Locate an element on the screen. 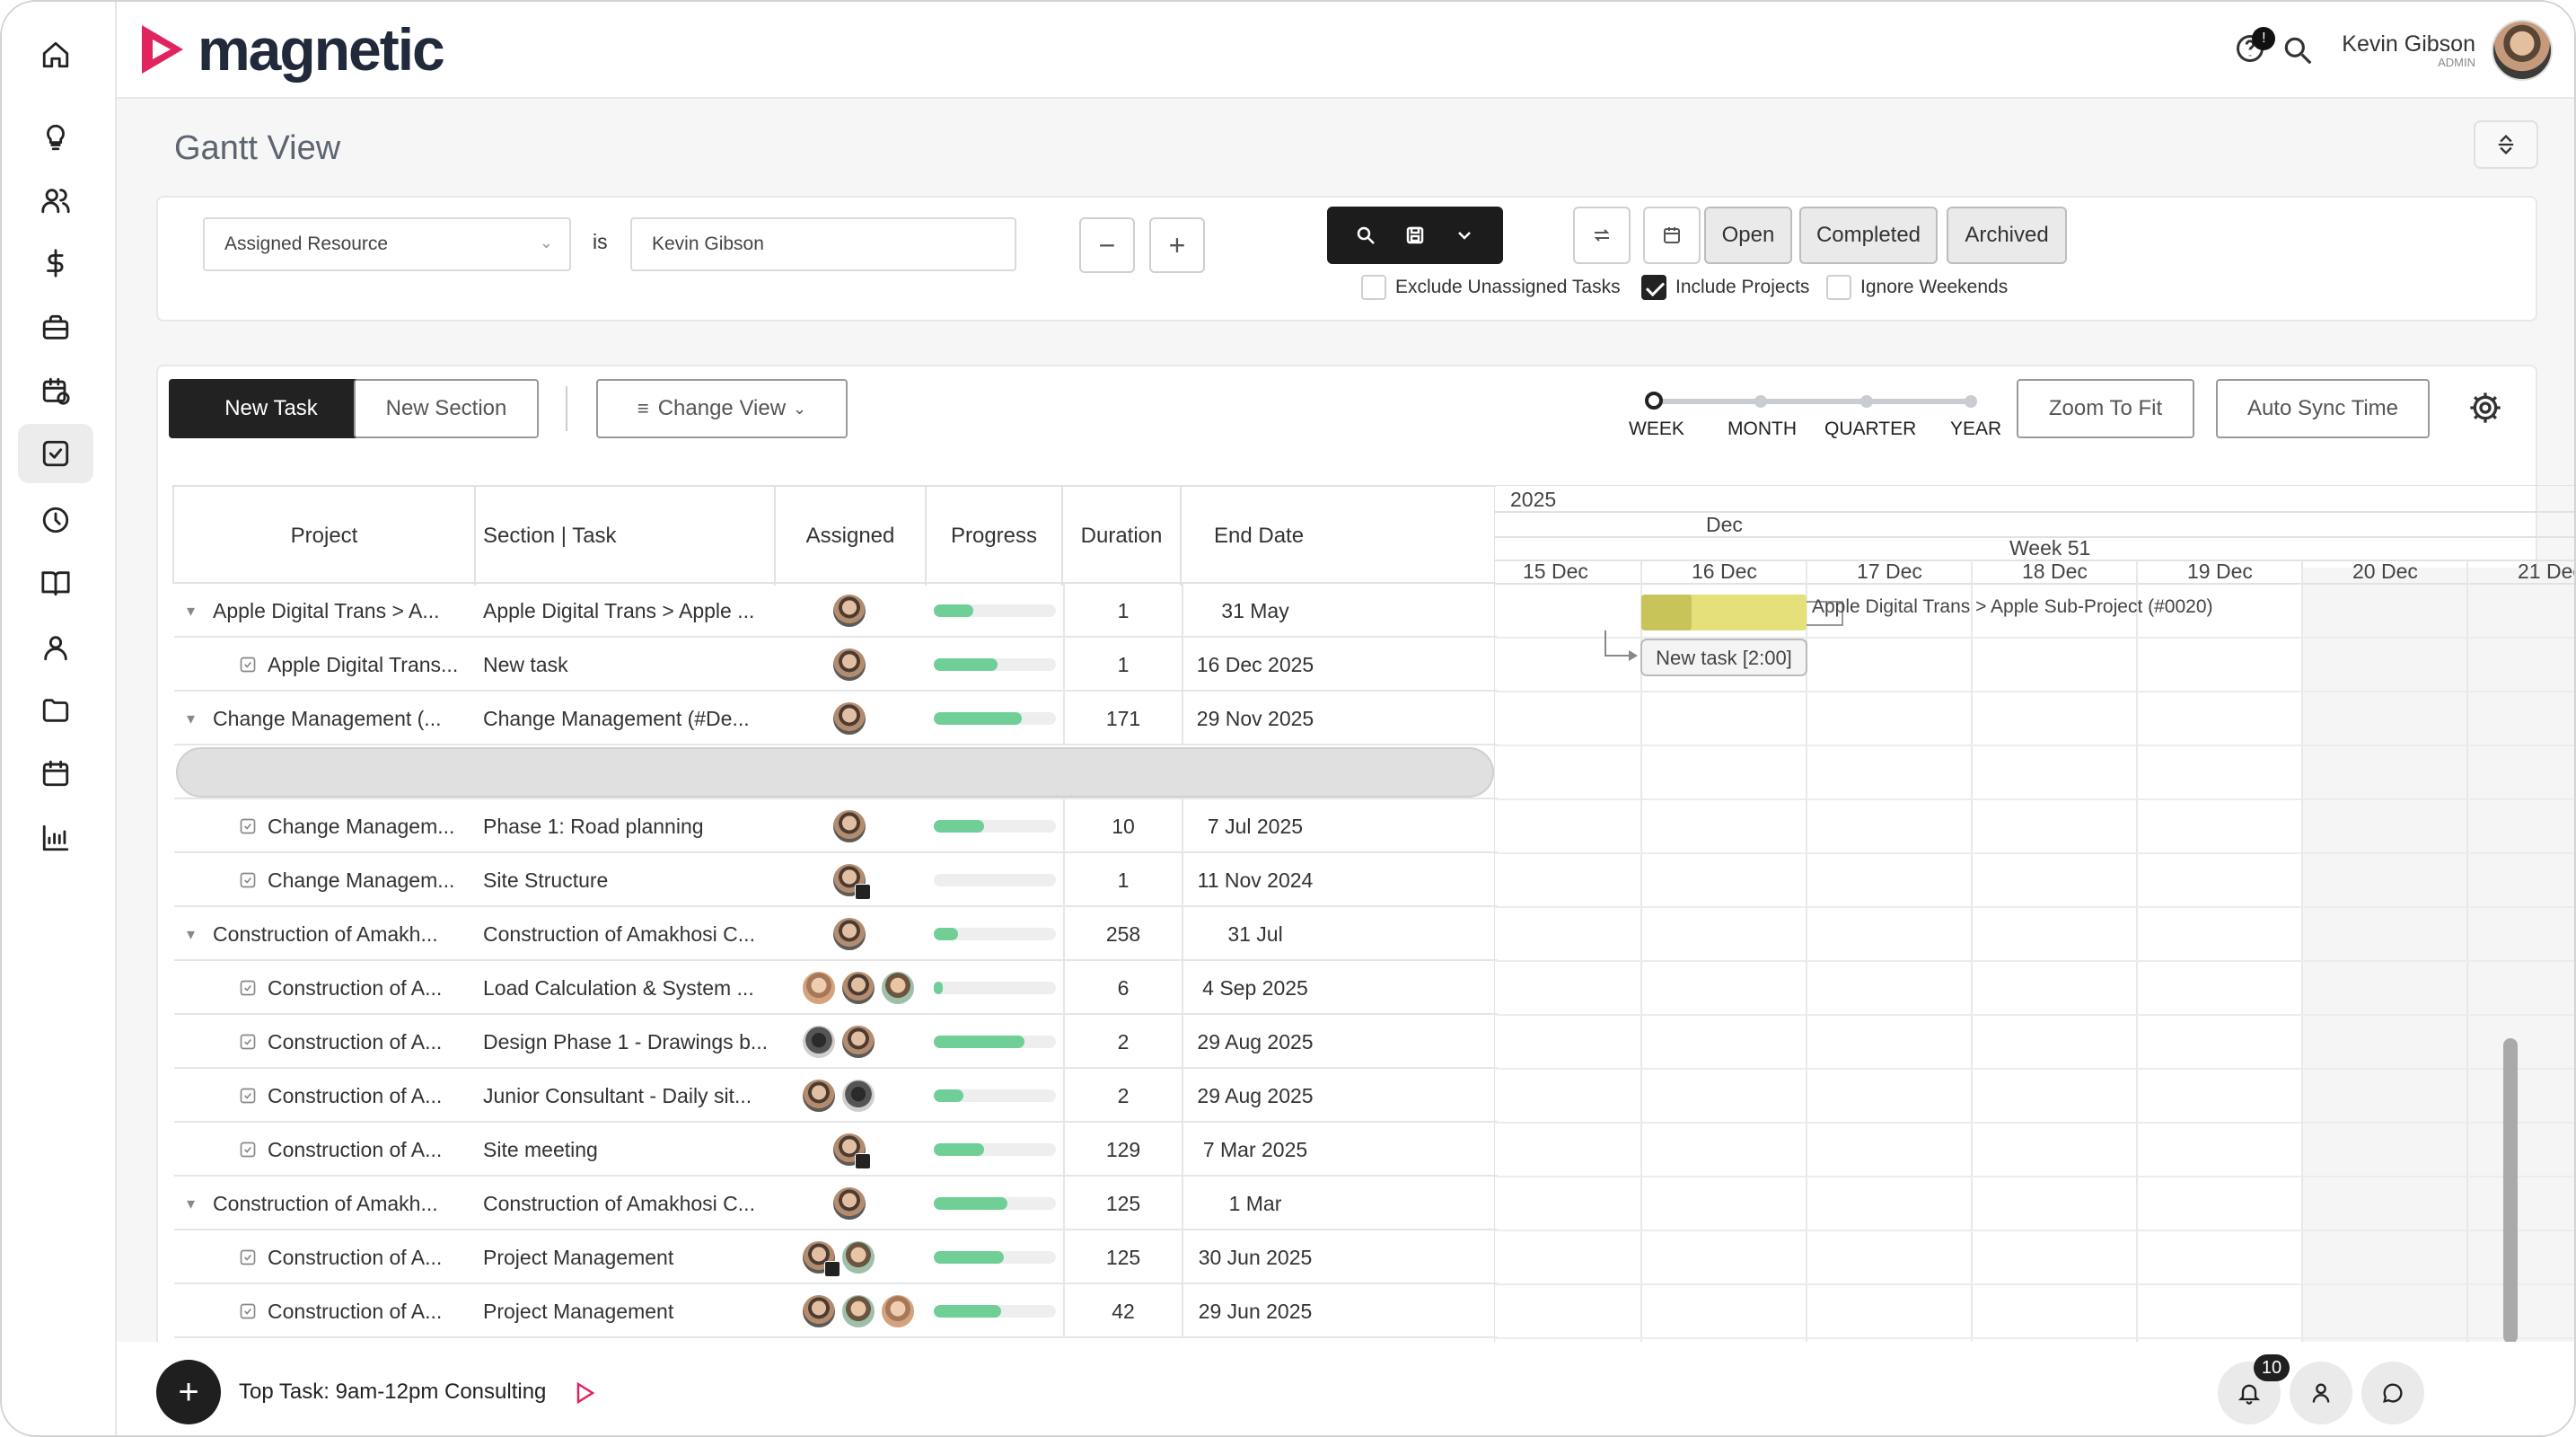  status-archived-button: Archived is located at coordinates (2007, 236).